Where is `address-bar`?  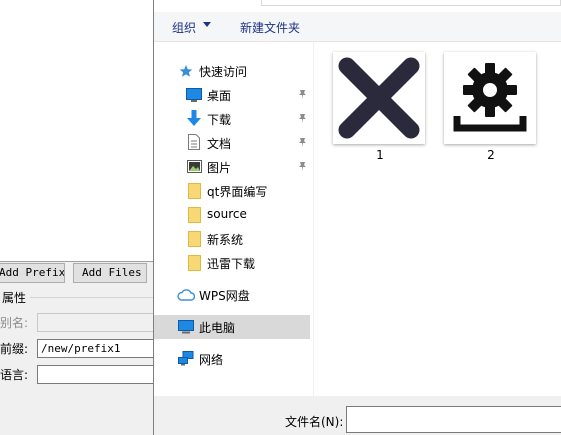 address-bar is located at coordinates (411, 3).